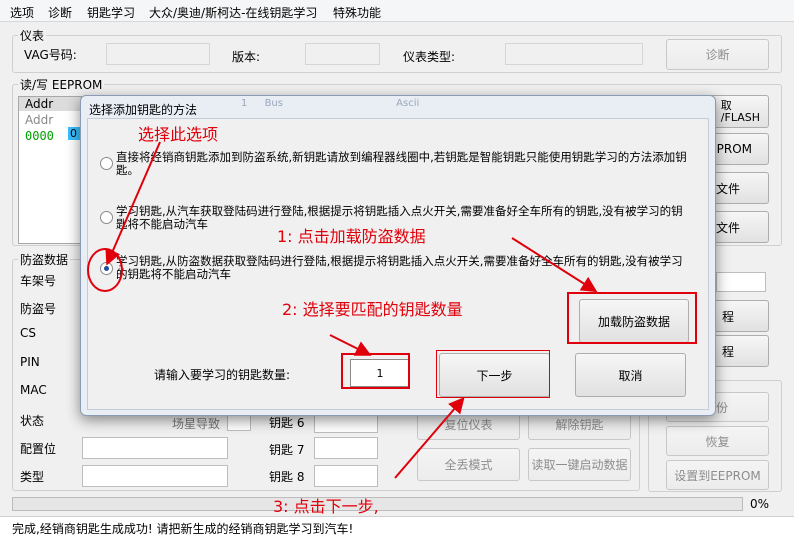  I want to click on meter-type-label: 仪表类型:, so click(429, 57).